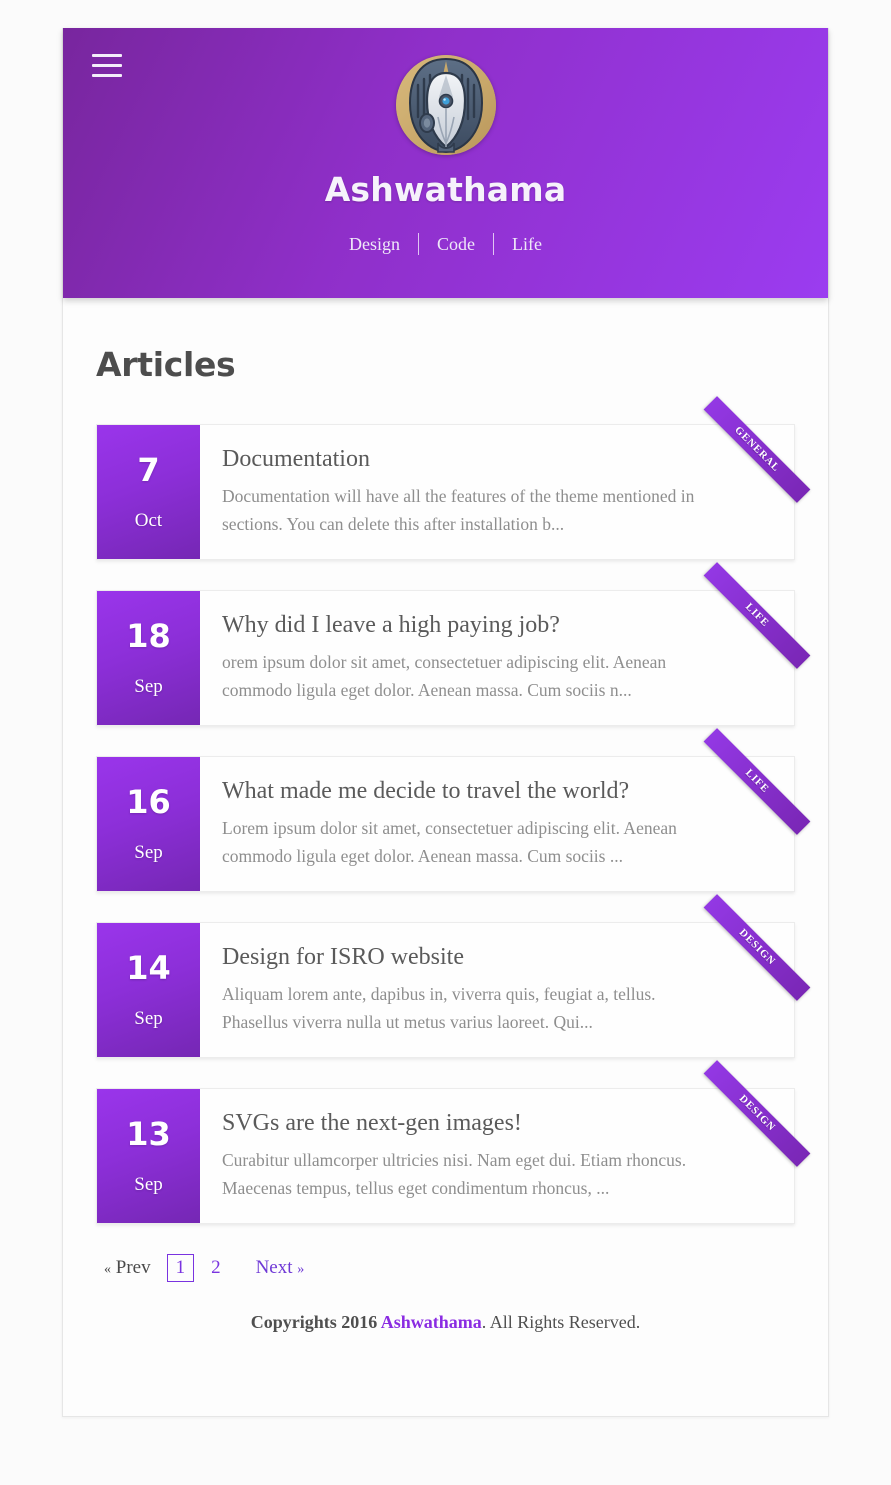 This screenshot has height=1485, width=891. I want to click on pagination-prev: « Prev, so click(127, 1268).